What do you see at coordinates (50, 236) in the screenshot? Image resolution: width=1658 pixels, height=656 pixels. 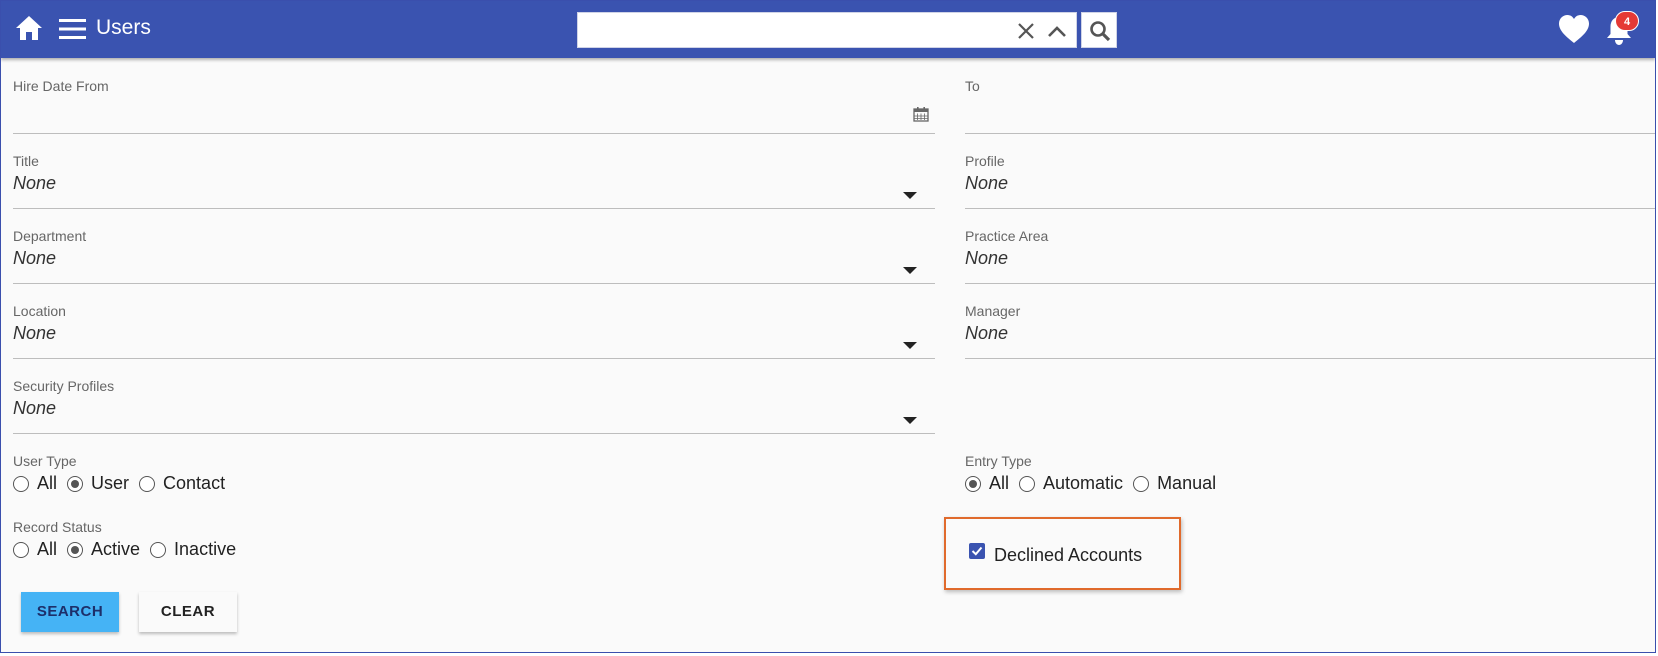 I see `department-label: Department` at bounding box center [50, 236].